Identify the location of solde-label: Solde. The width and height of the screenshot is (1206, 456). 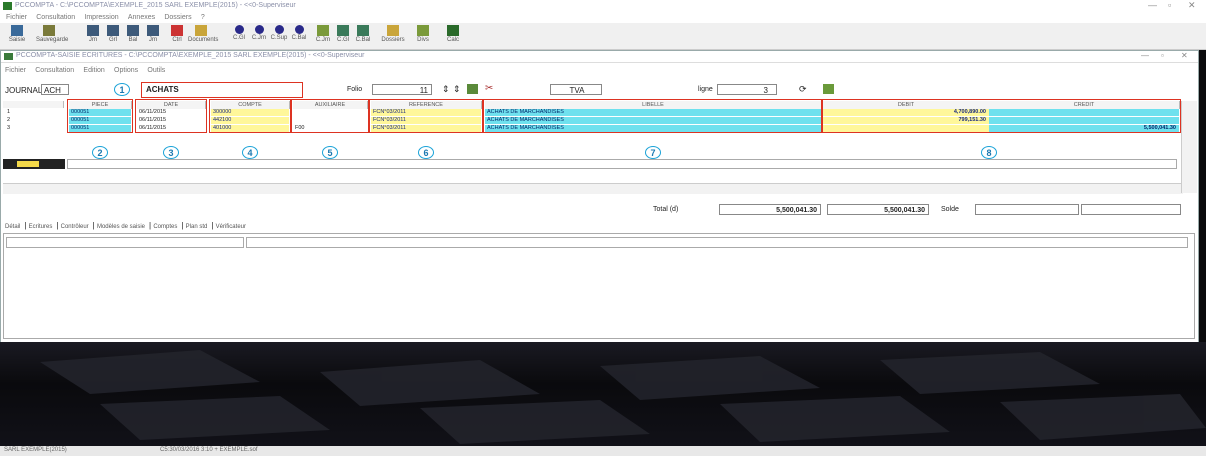
(950, 209).